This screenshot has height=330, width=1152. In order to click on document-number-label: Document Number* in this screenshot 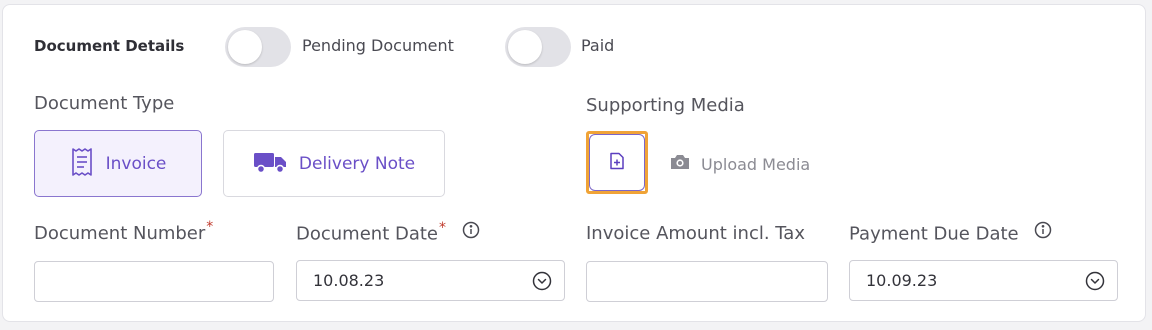, I will do `click(123, 231)`.